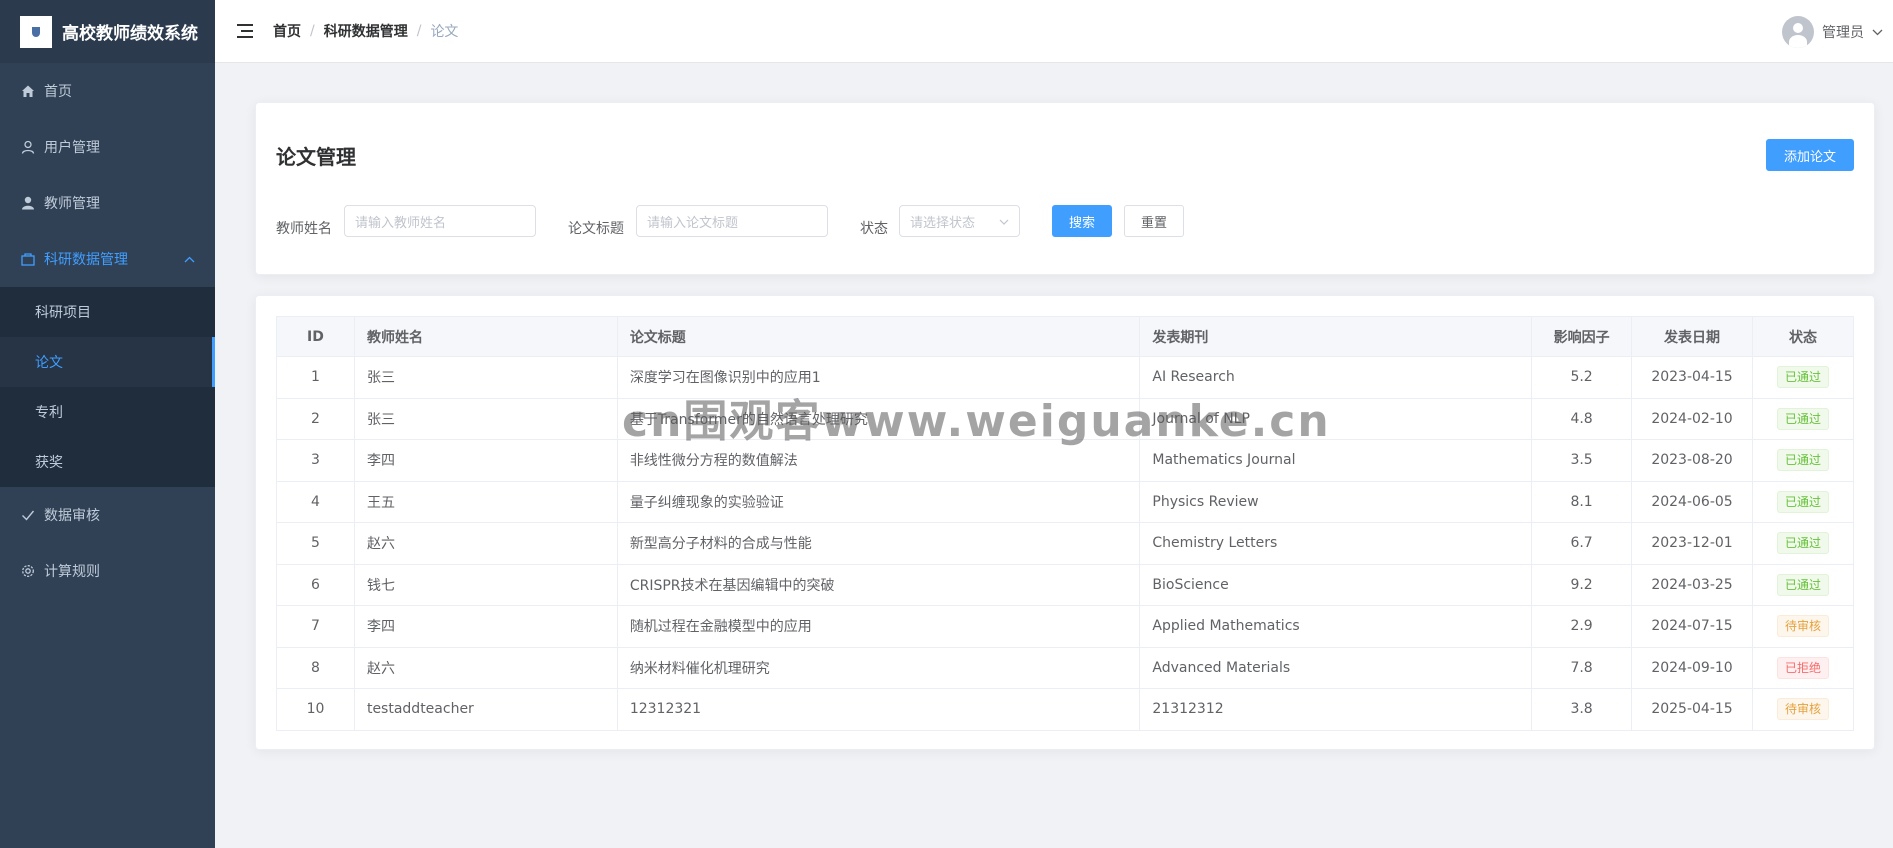 This screenshot has width=1893, height=848. I want to click on cell-date: 2024-07-15, so click(1692, 626).